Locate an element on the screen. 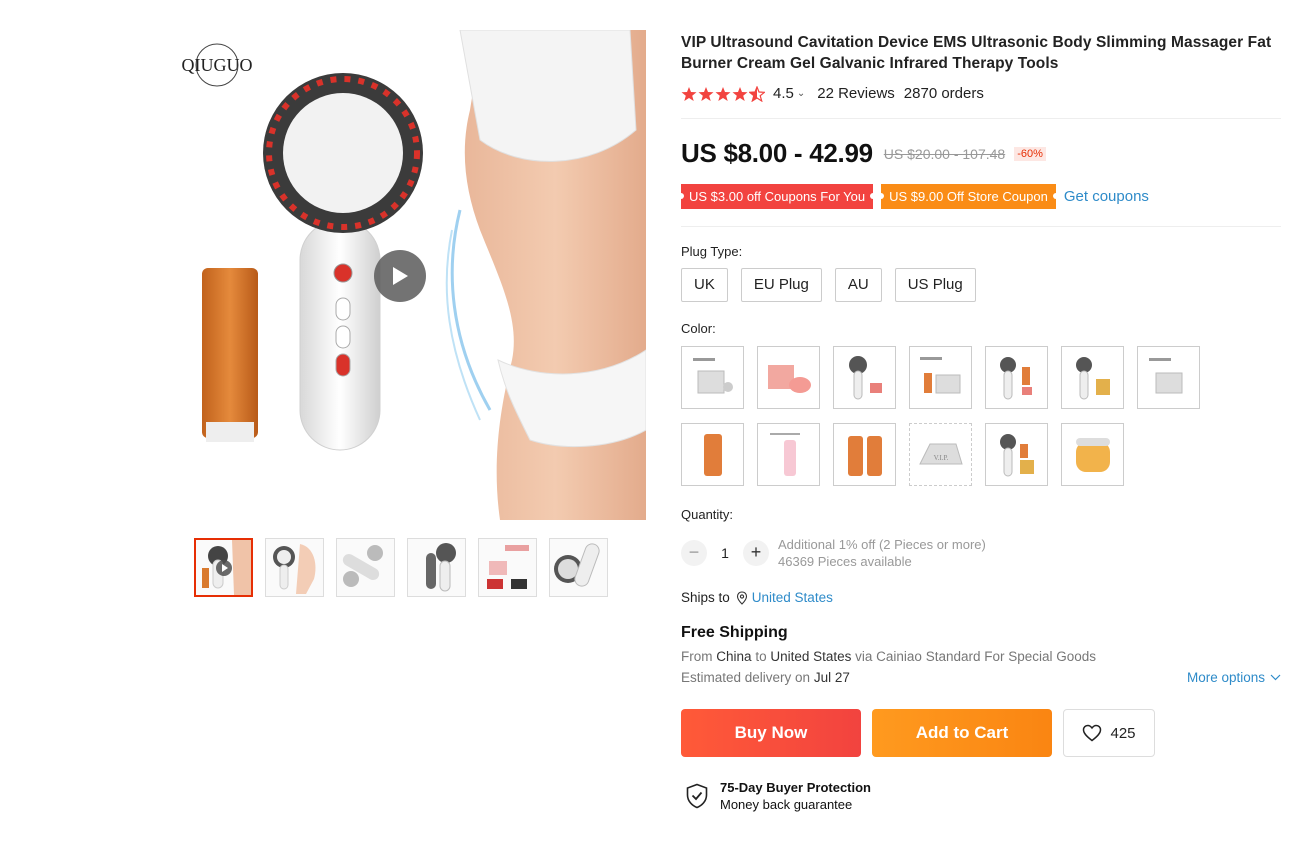  original-price: US $20.00 - 107.48 is located at coordinates (944, 153).